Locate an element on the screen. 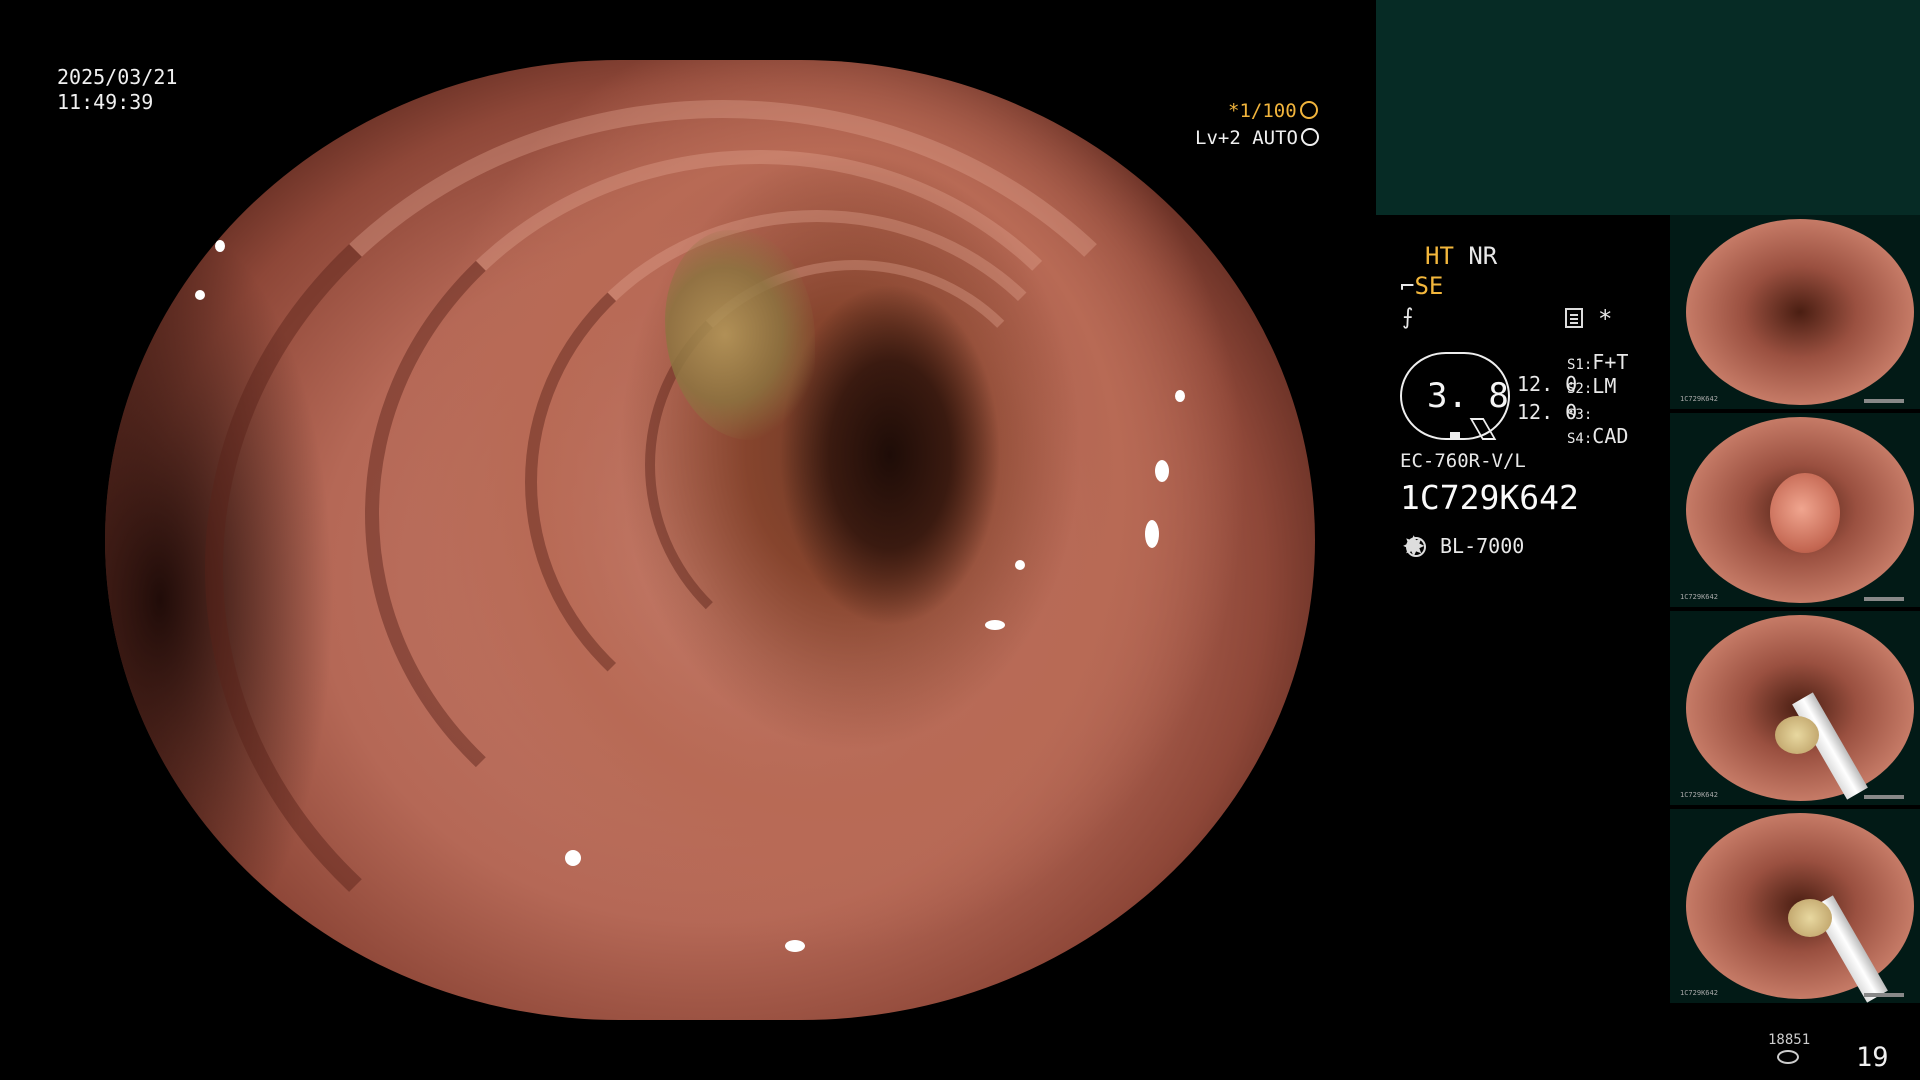 This screenshot has width=1920, height=1080. level-text: Lv+2 AUTO is located at coordinates (1246, 138).